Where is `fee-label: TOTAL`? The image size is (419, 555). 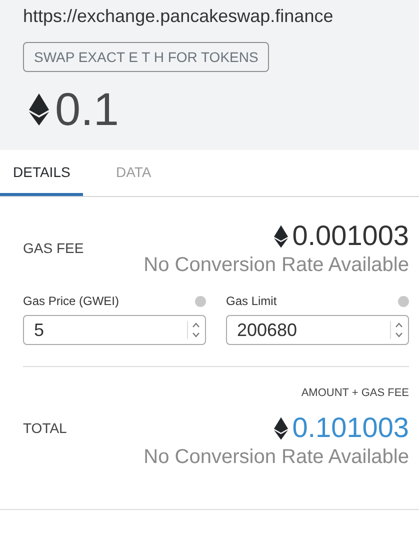 fee-label: TOTAL is located at coordinates (45, 428).